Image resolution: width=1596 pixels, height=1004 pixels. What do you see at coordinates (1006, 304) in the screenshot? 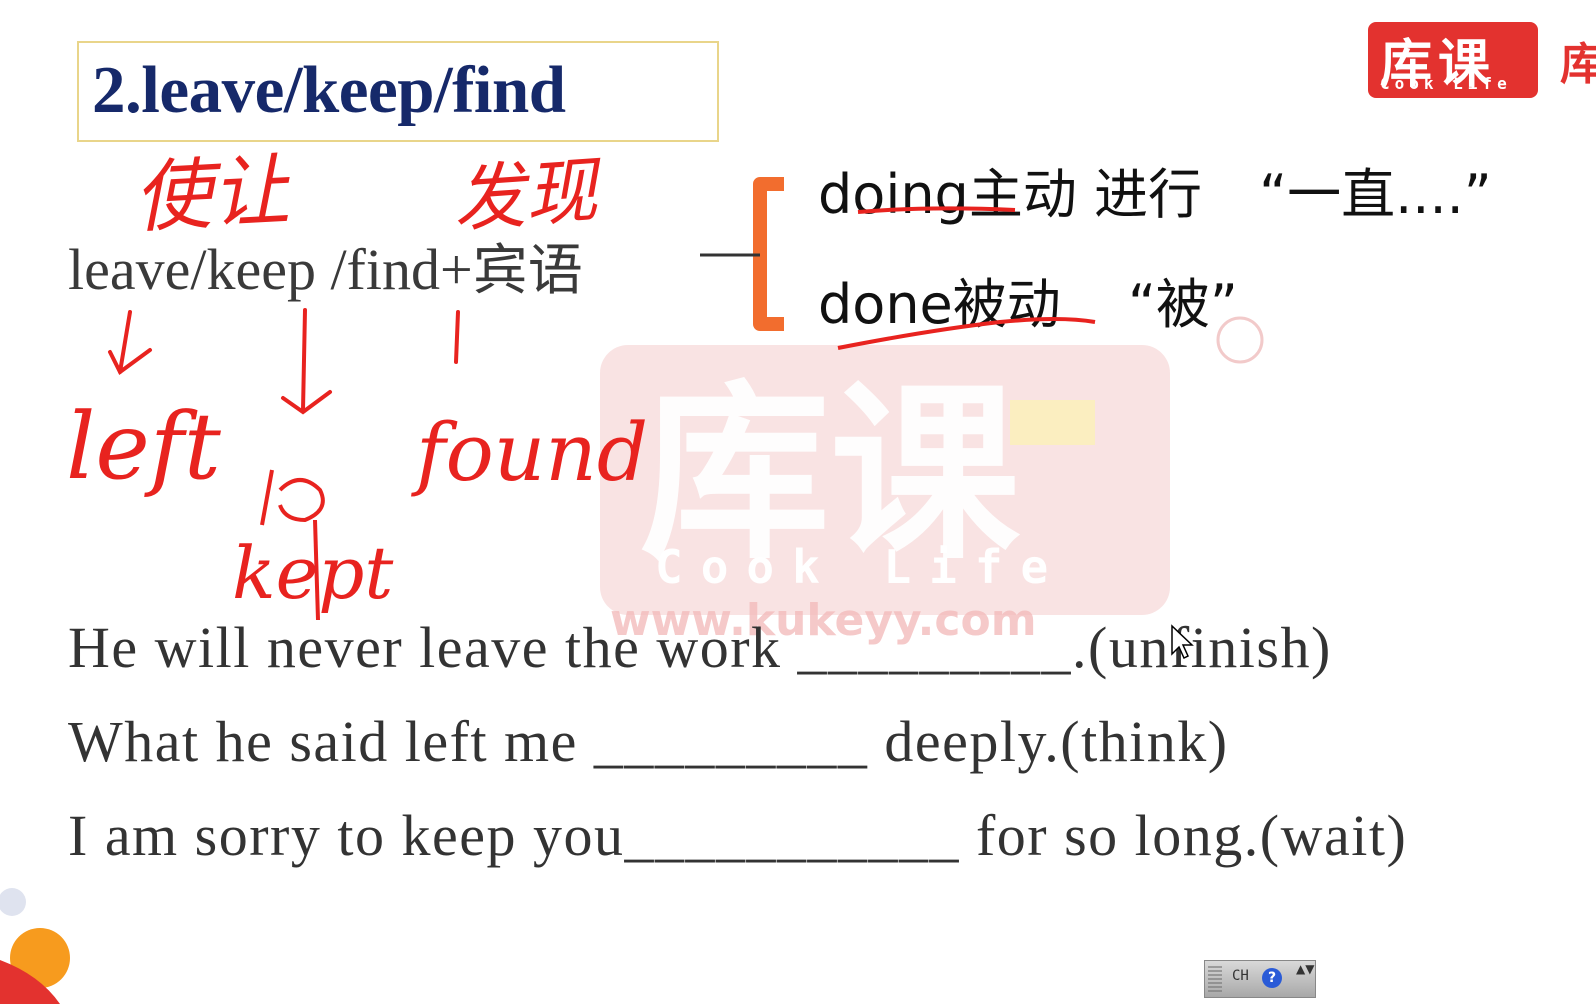
I see `option-done-voice: 被动` at bounding box center [1006, 304].